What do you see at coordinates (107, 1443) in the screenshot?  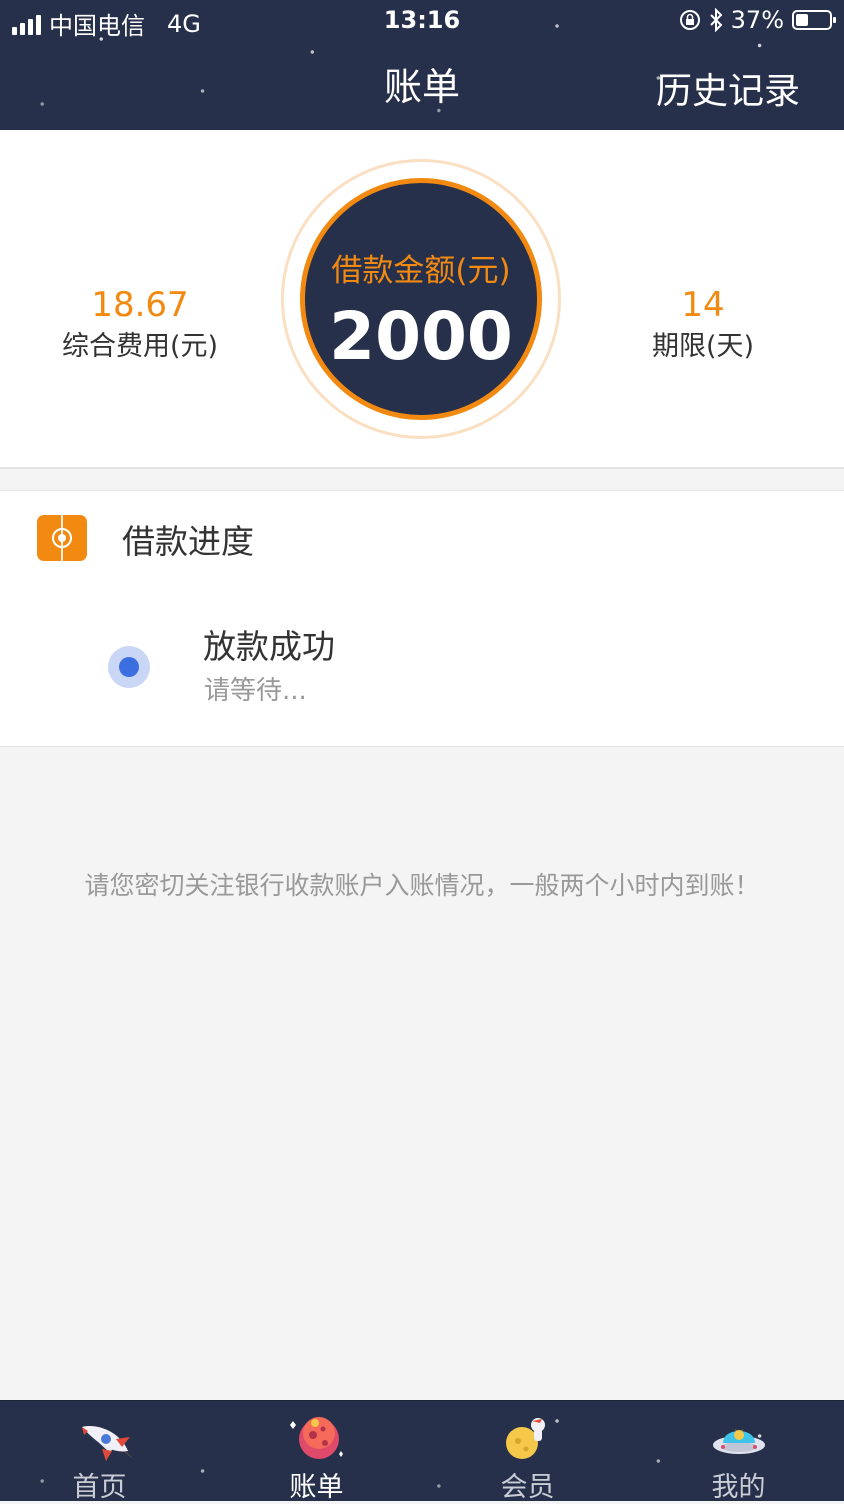 I see `rocket-icon` at bounding box center [107, 1443].